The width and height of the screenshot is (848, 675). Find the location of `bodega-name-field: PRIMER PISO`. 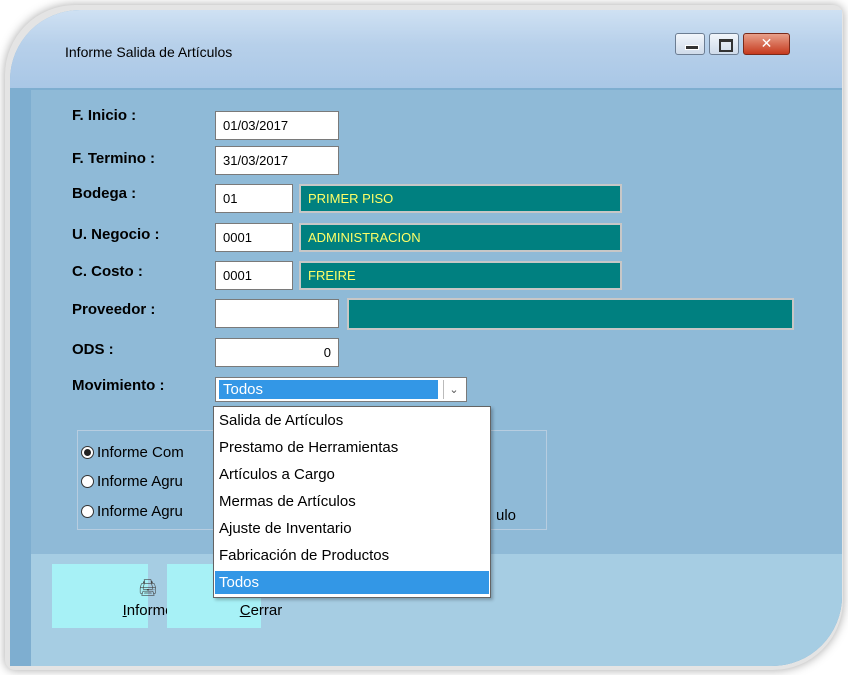

bodega-name-field: PRIMER PISO is located at coordinates (460, 198).